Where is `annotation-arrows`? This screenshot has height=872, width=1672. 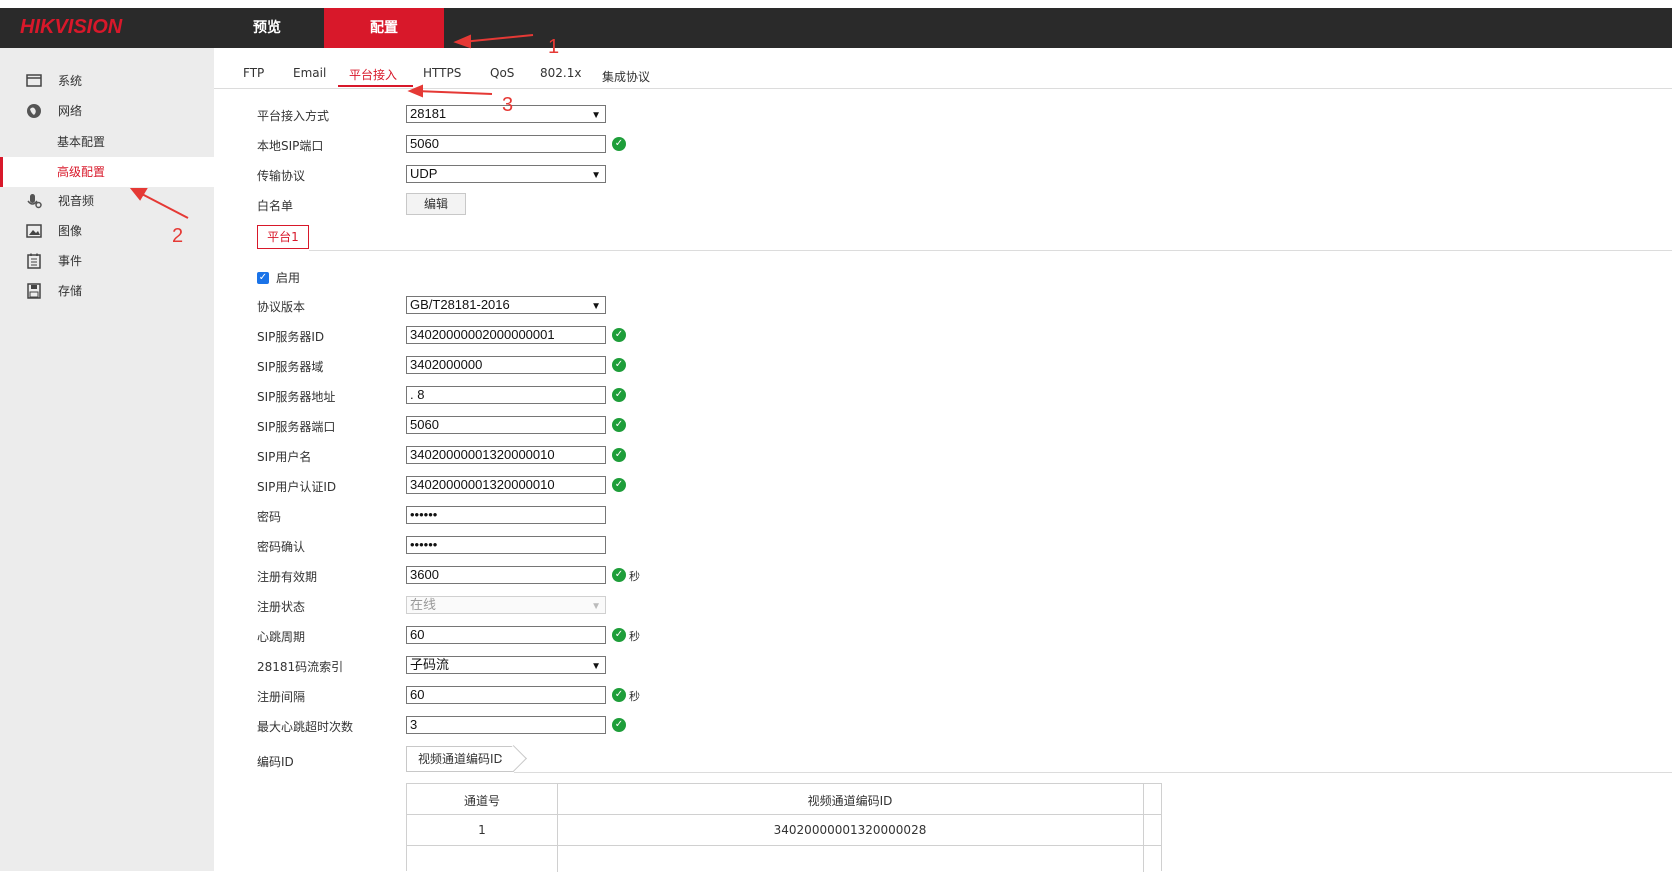 annotation-arrows is located at coordinates (331, 126).